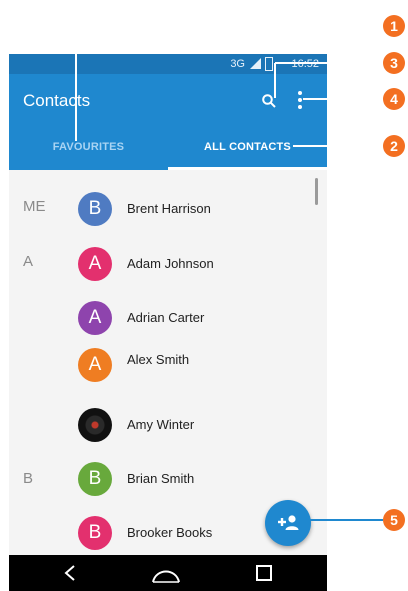 This screenshot has height=591, width=408. Describe the element at coordinates (394, 63) in the screenshot. I see `callout-3: 3` at that location.